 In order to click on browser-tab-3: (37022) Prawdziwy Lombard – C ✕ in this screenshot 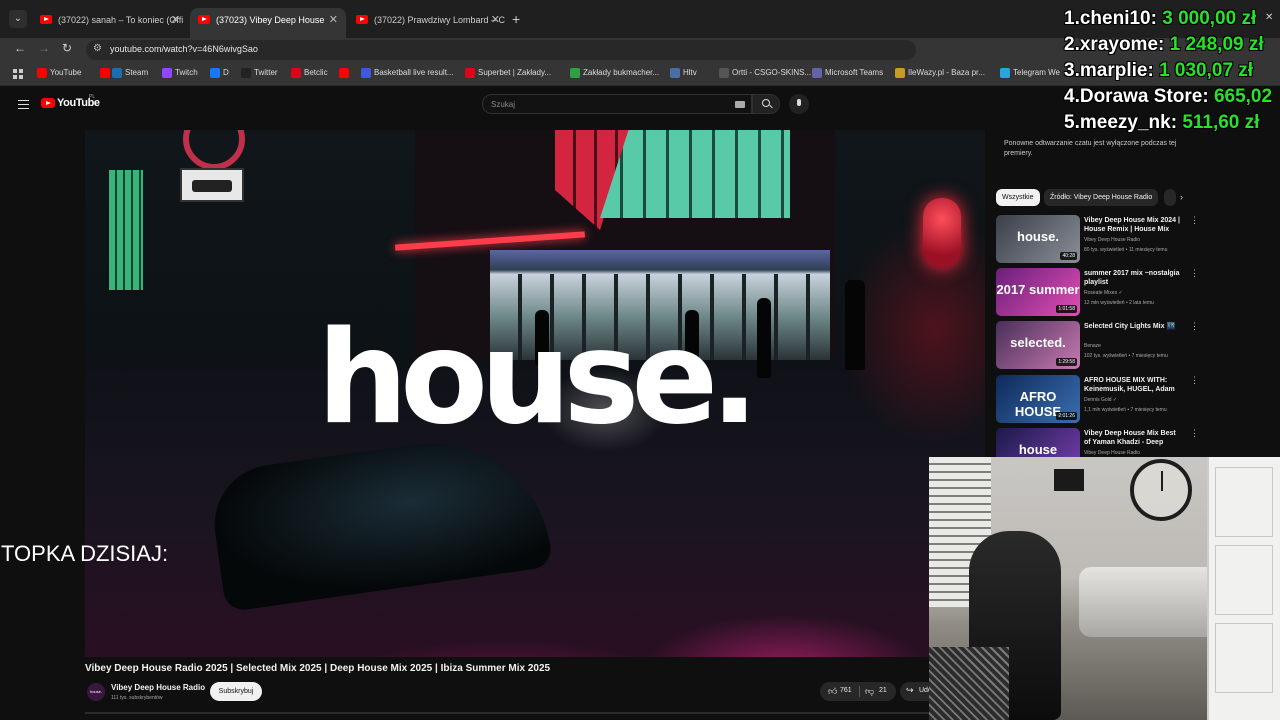, I will do `click(428, 20)`.